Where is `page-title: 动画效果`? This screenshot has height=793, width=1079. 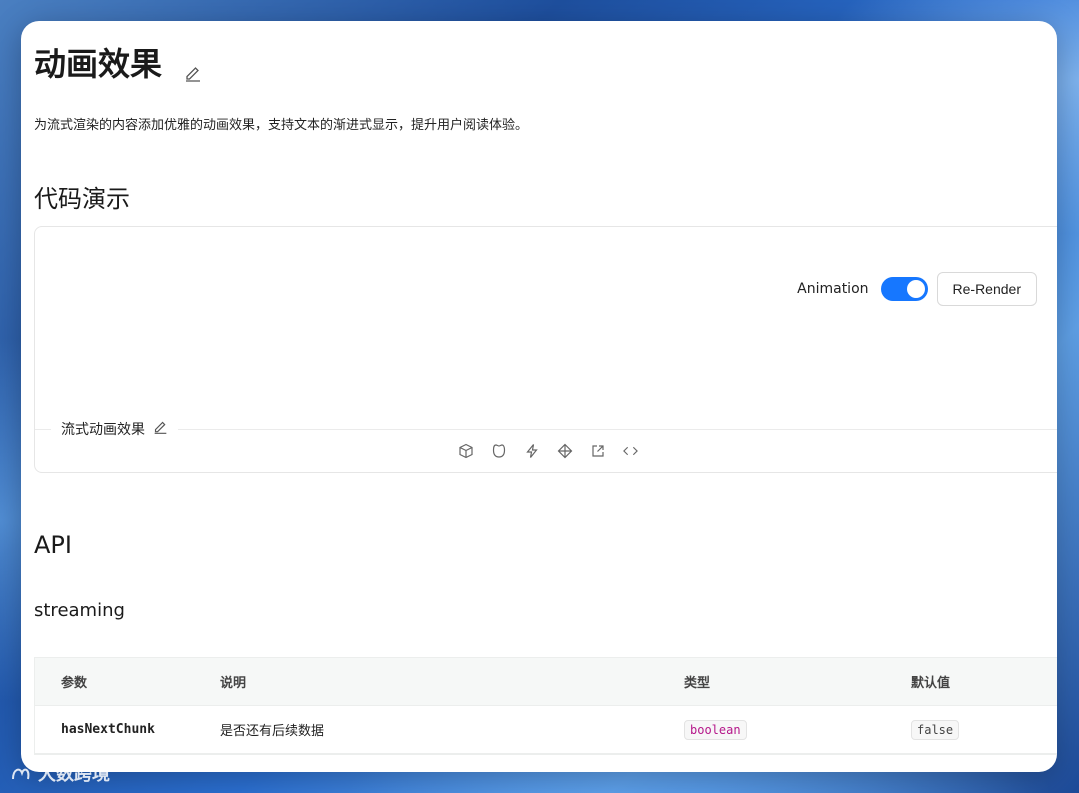
page-title: 动画效果 is located at coordinates (118, 62).